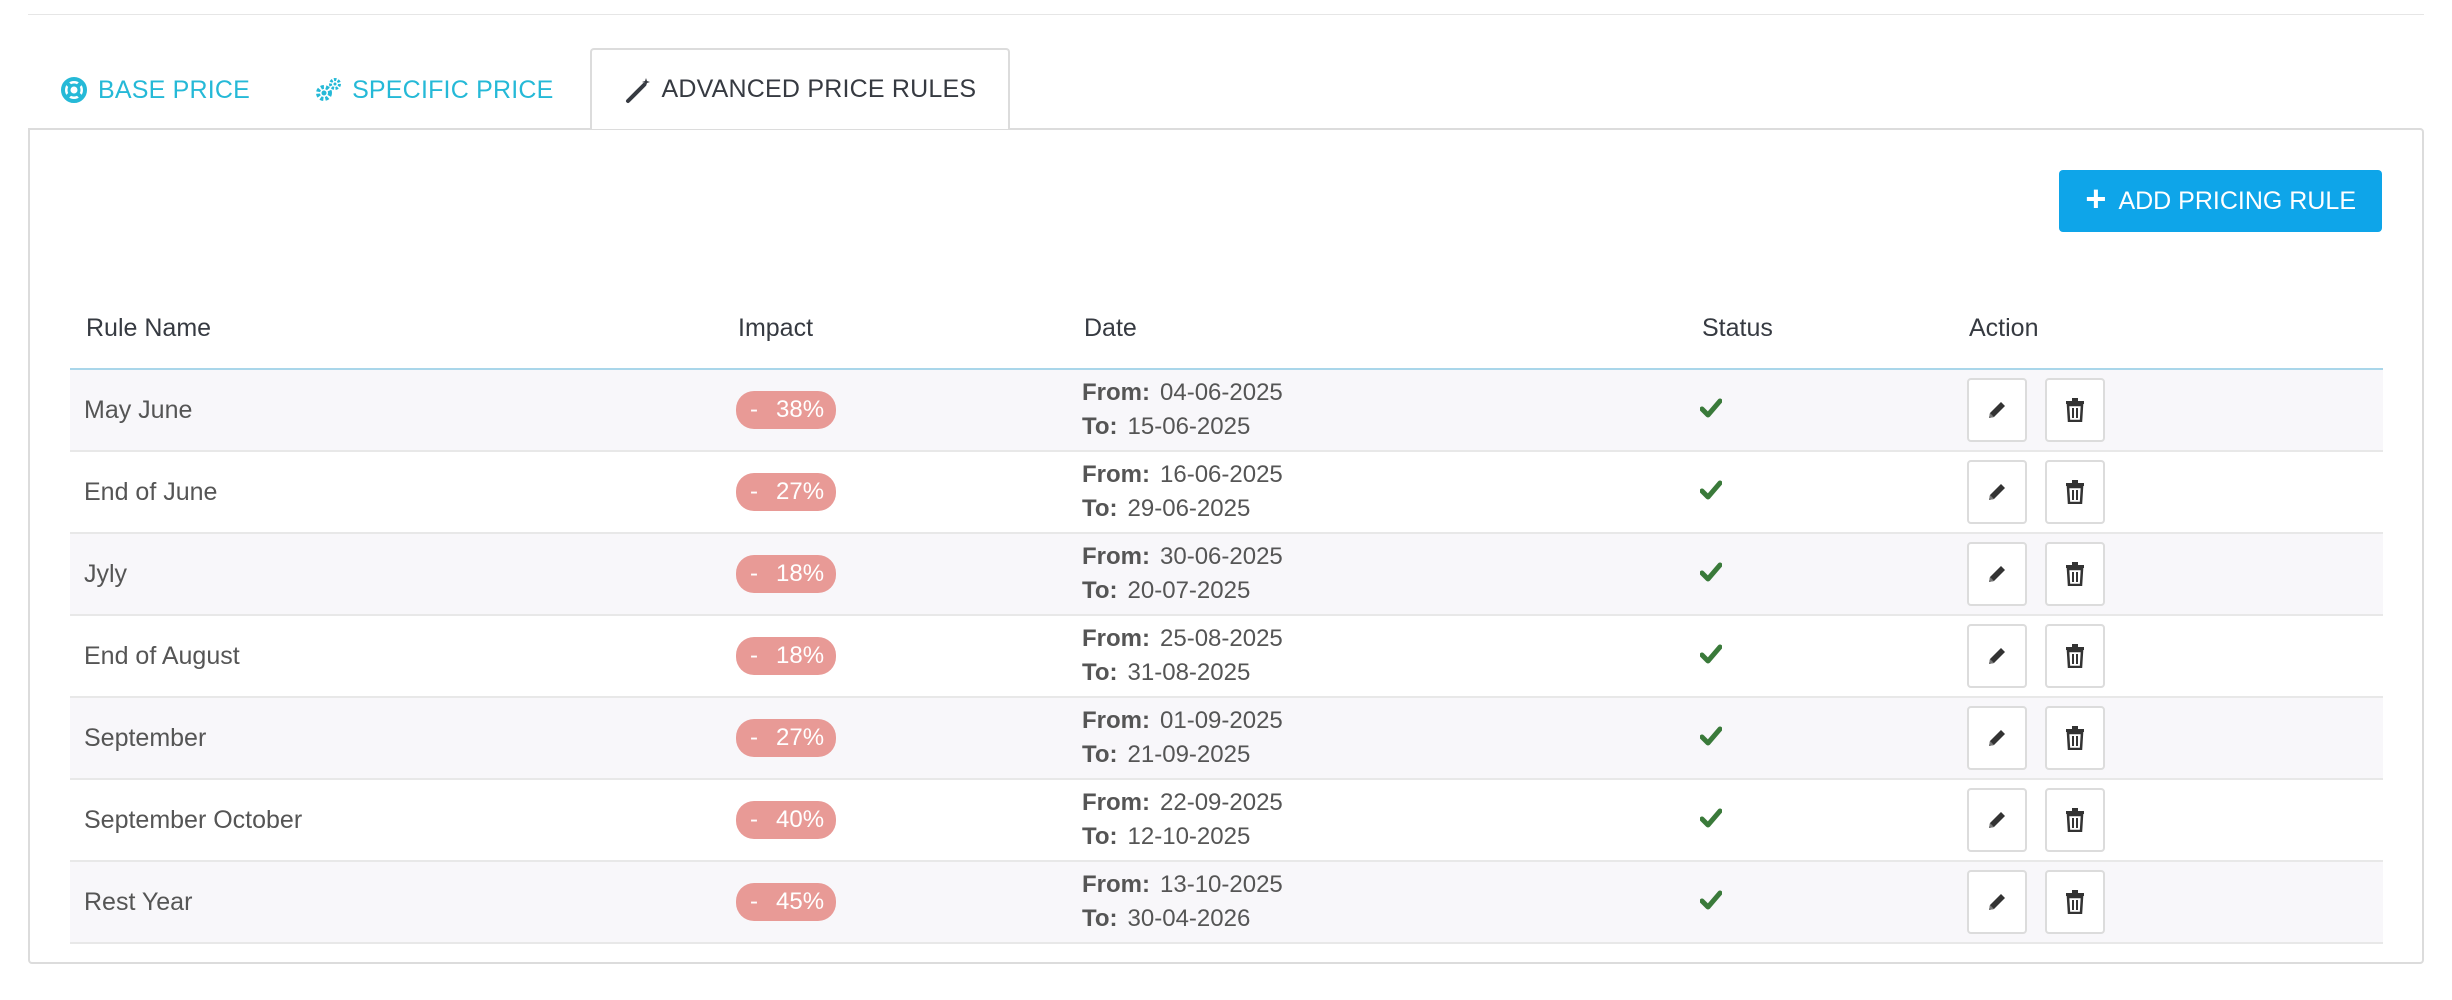  Describe the element at coordinates (1221, 556) in the screenshot. I see `from-value: 30-06-2025` at that location.